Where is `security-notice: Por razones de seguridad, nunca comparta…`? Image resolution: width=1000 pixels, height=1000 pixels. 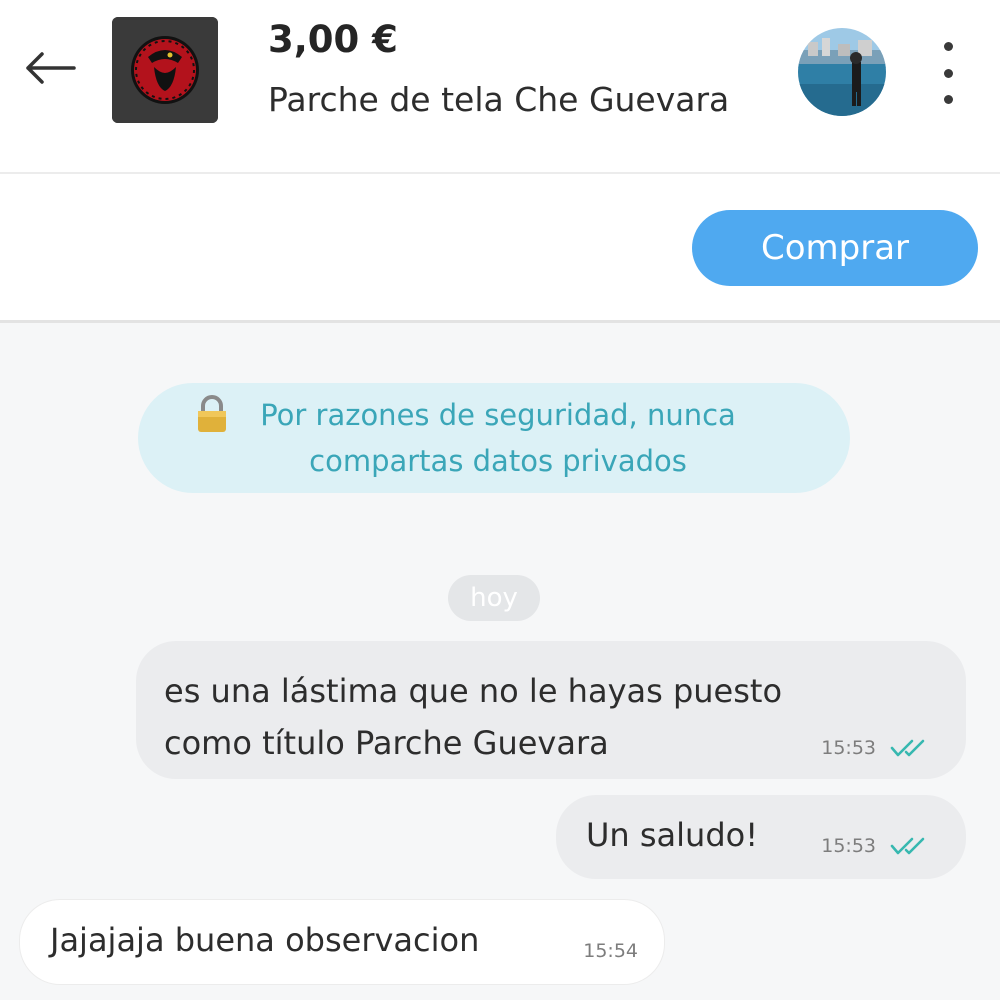
security-notice: Por razones de seguridad, nunca comparta… is located at coordinates (494, 438).